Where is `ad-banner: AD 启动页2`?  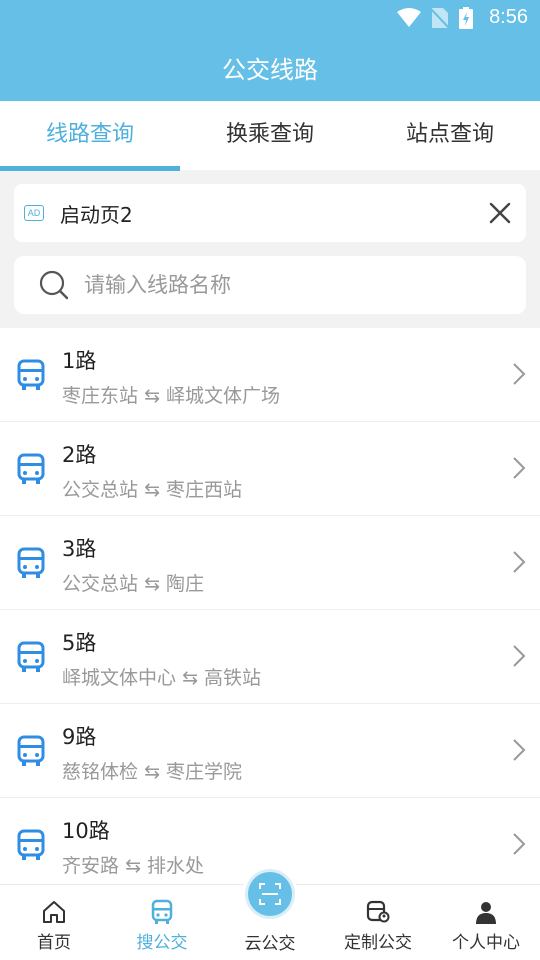 ad-banner: AD 启动页2 is located at coordinates (270, 213).